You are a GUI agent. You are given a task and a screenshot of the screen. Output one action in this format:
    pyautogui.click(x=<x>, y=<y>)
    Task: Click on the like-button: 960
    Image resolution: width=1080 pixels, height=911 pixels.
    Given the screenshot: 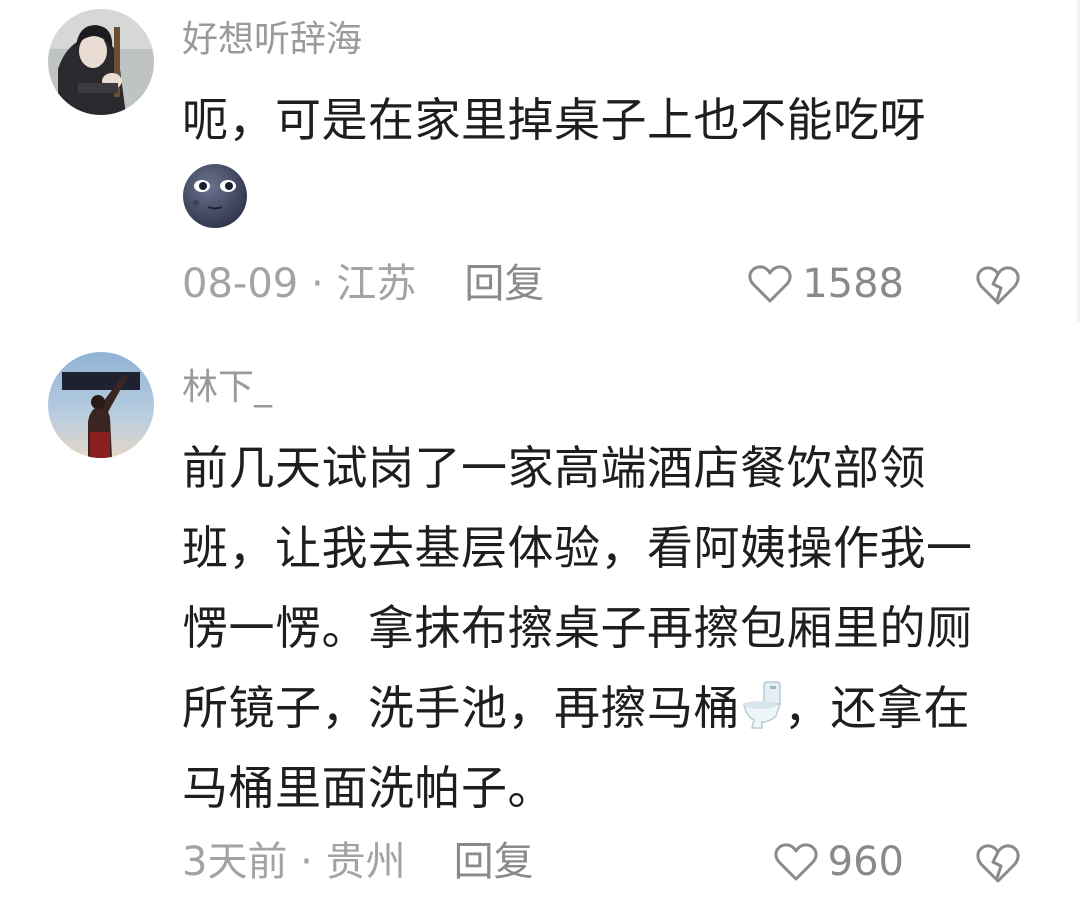 What is the action you would take?
    pyautogui.click(x=839, y=862)
    